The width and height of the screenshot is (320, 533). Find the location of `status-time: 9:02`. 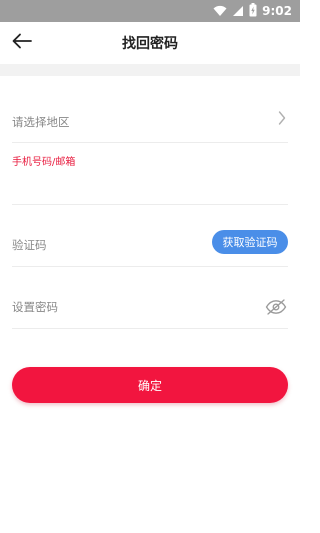

status-time: 9:02 is located at coordinates (277, 11).